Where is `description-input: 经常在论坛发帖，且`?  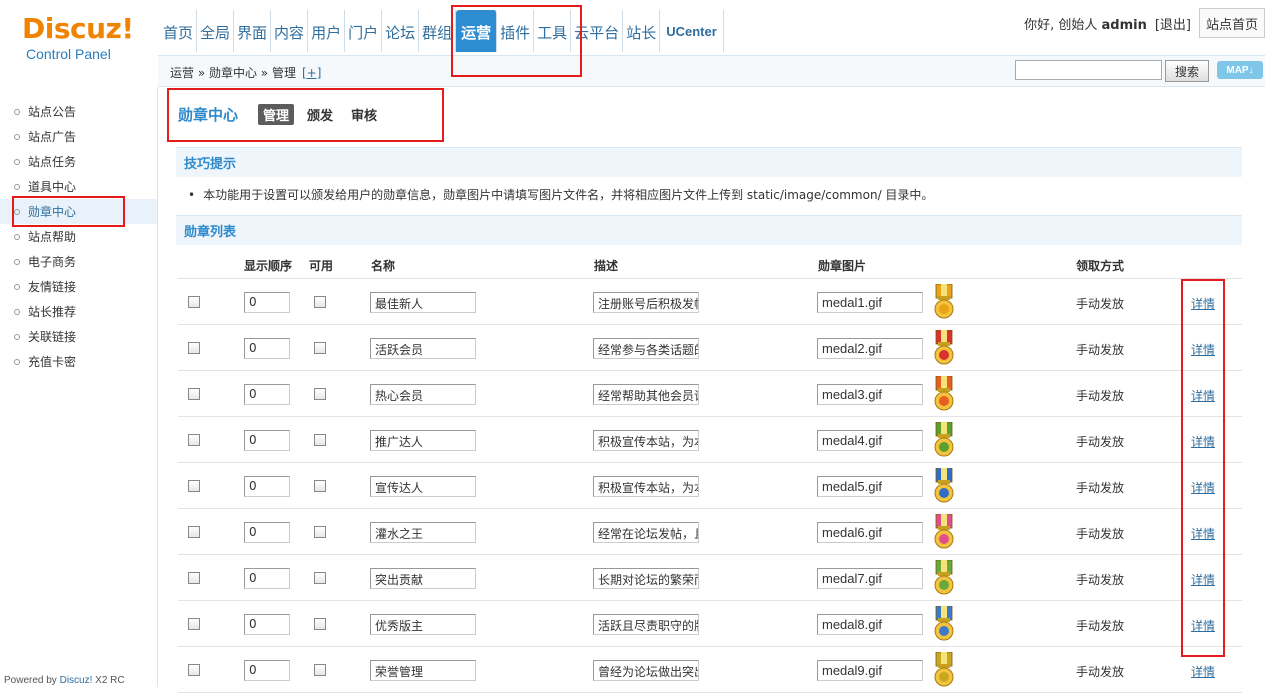
description-input: 经常在论坛发帖，且 is located at coordinates (646, 532).